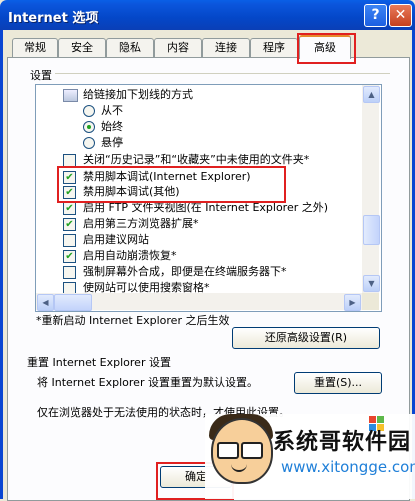 This screenshot has height=501, width=415. I want to click on list-item-label: 启用第三方浏览器扩展*, so click(141, 223).